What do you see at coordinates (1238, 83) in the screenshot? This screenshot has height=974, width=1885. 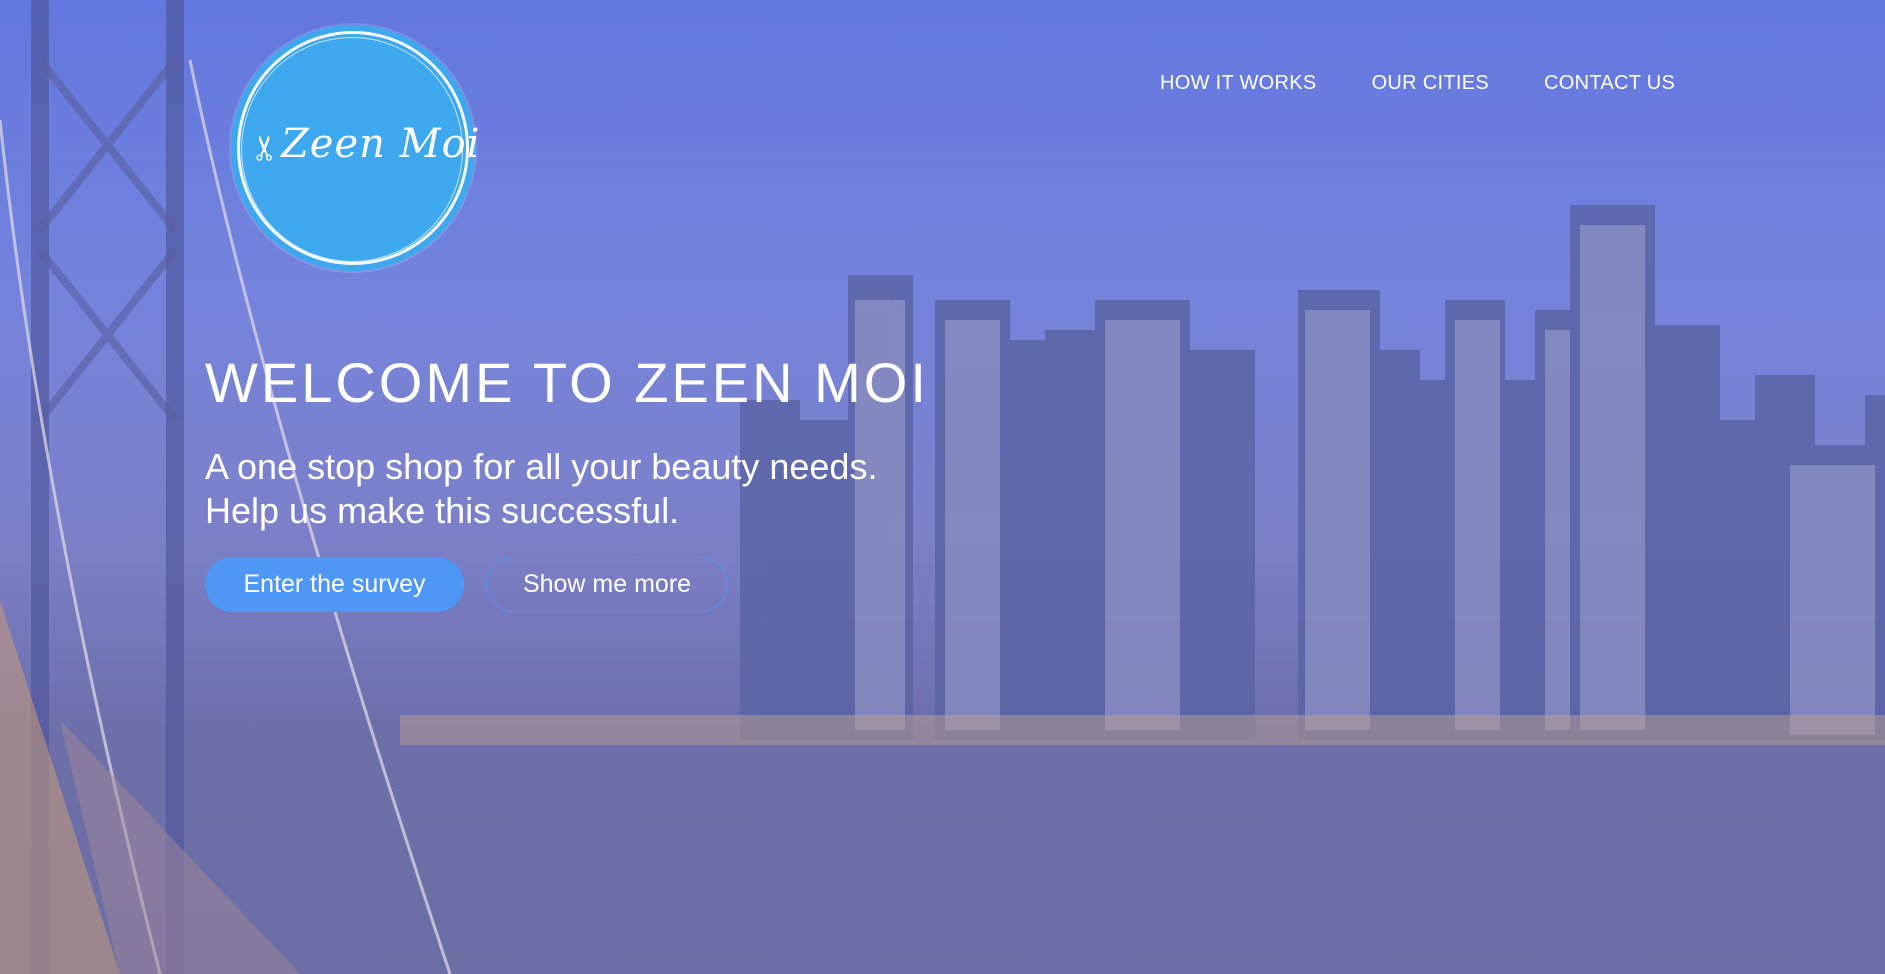 I see `nav-how-it-works: HOW IT WORKS` at bounding box center [1238, 83].